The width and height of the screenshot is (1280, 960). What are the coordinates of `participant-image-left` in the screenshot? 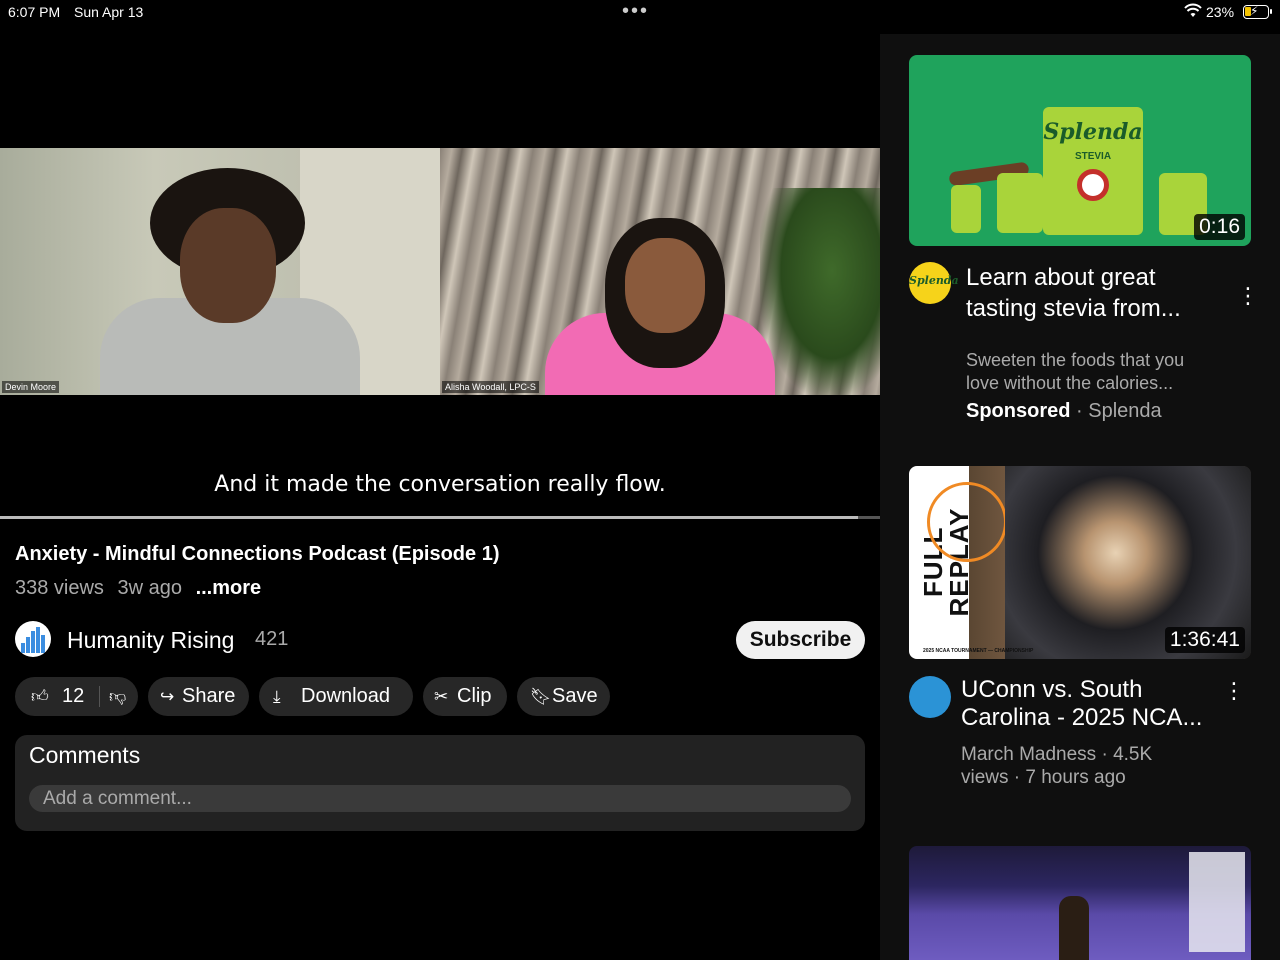 It's located at (230, 281).